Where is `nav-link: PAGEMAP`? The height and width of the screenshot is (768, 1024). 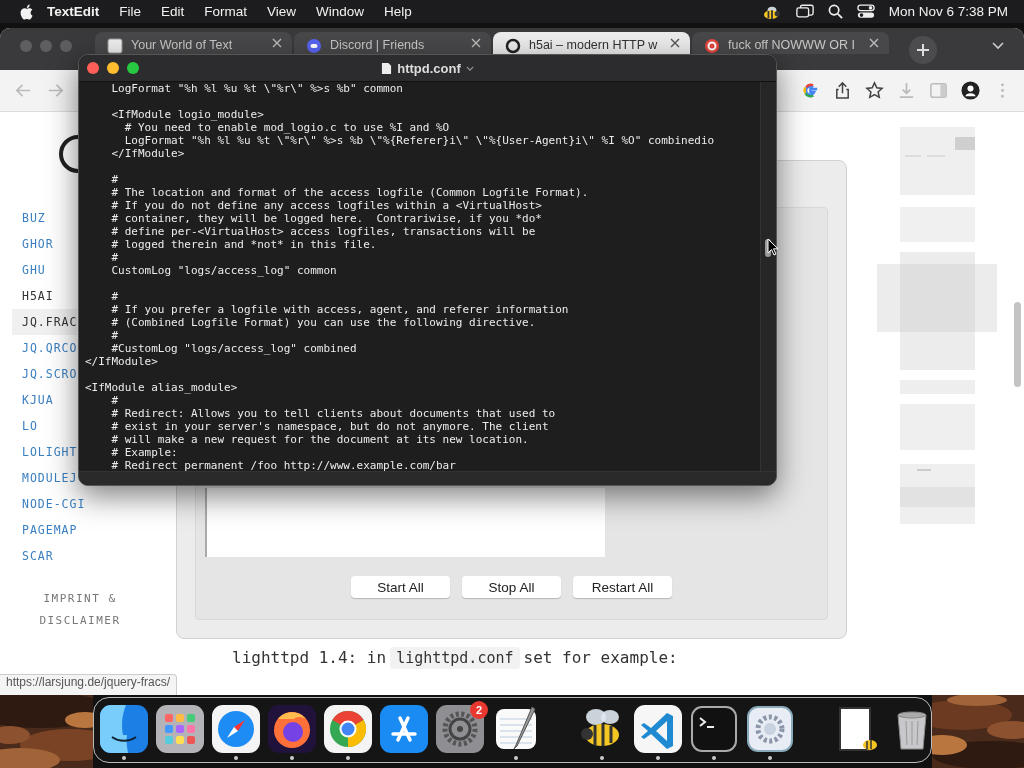 nav-link: PAGEMAP is located at coordinates (45, 530).